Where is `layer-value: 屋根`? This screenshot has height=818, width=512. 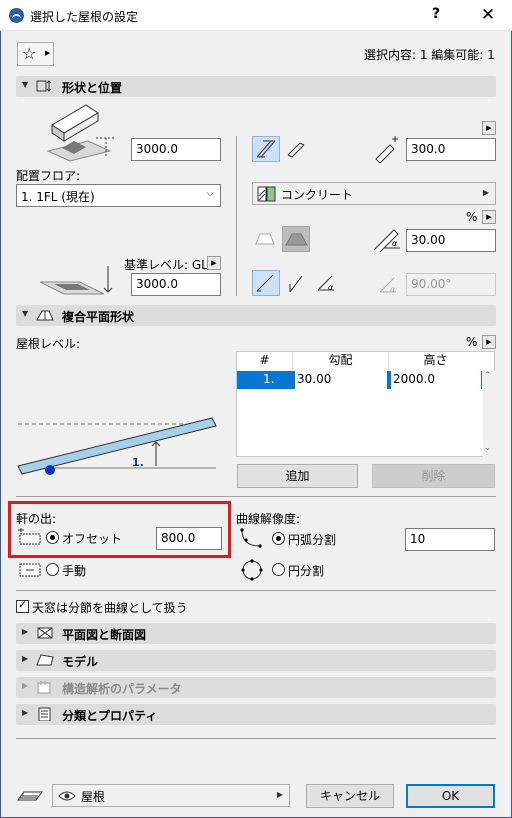 layer-value: 屋根 is located at coordinates (93, 797).